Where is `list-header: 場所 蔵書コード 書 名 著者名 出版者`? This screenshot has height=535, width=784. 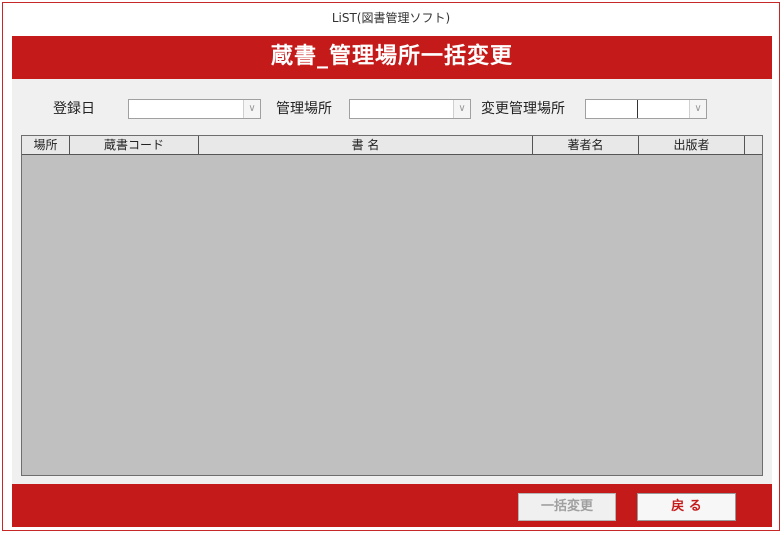 list-header: 場所 蔵書コード 書 名 著者名 出版者 is located at coordinates (392, 145).